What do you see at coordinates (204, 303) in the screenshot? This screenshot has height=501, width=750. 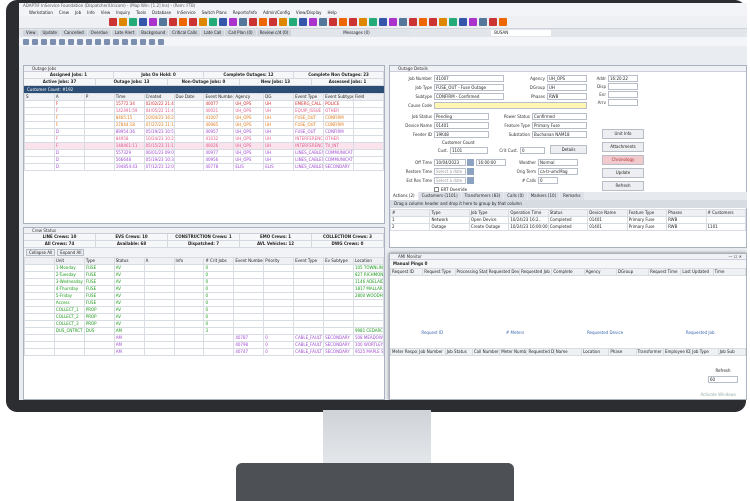 I see `table-row: Access FUSE AV 0` at bounding box center [204, 303].